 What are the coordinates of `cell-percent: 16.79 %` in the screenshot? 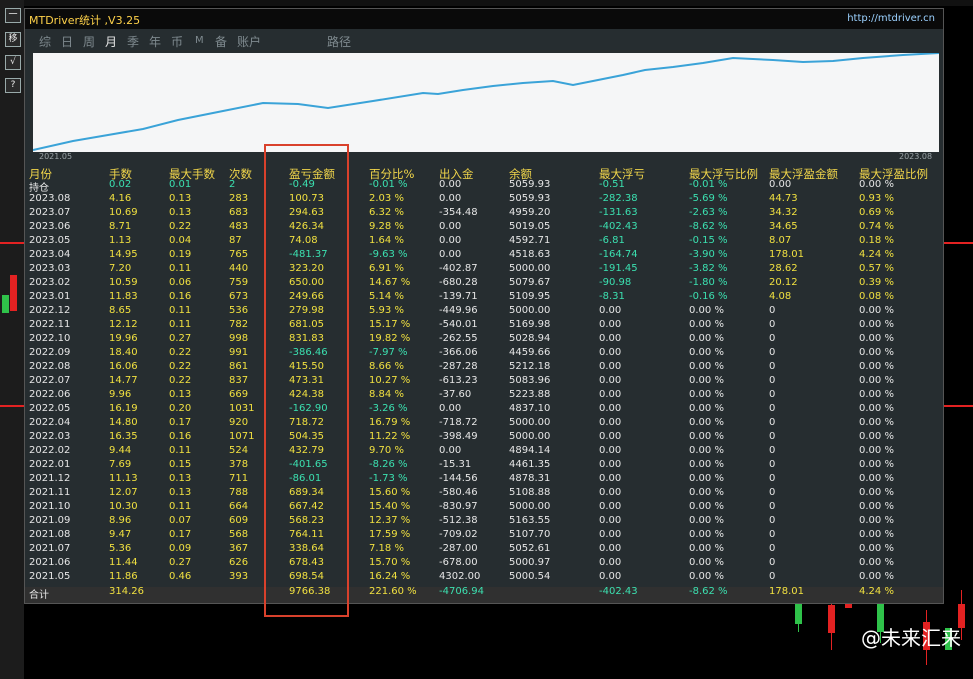 It's located at (390, 422).